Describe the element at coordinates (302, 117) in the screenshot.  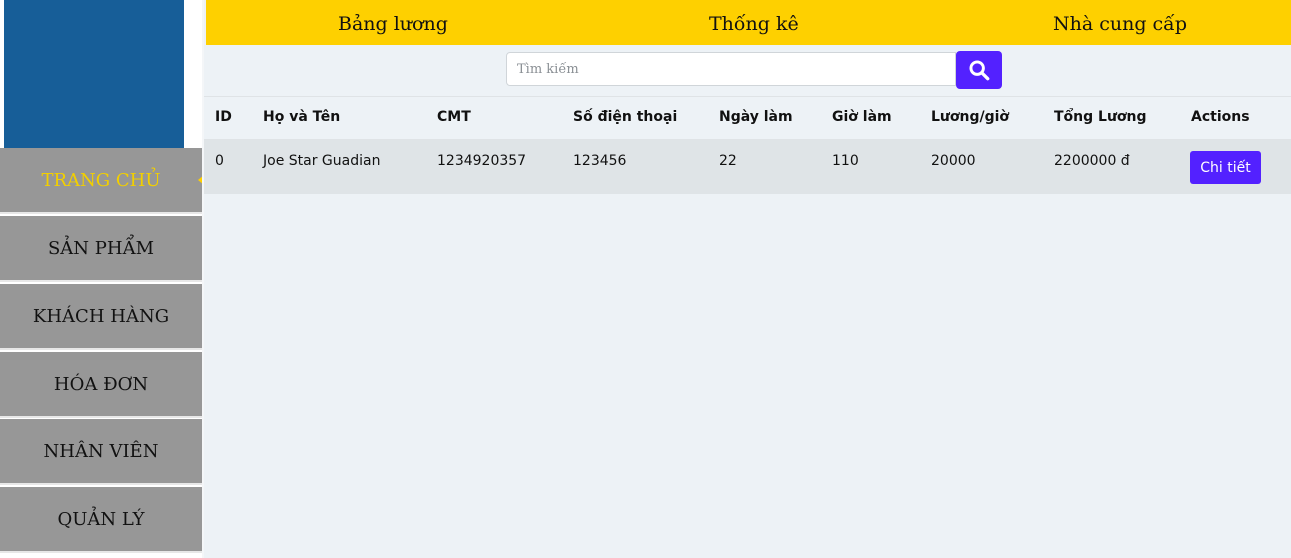
I see `column-header-name: Họ và Tên` at that location.